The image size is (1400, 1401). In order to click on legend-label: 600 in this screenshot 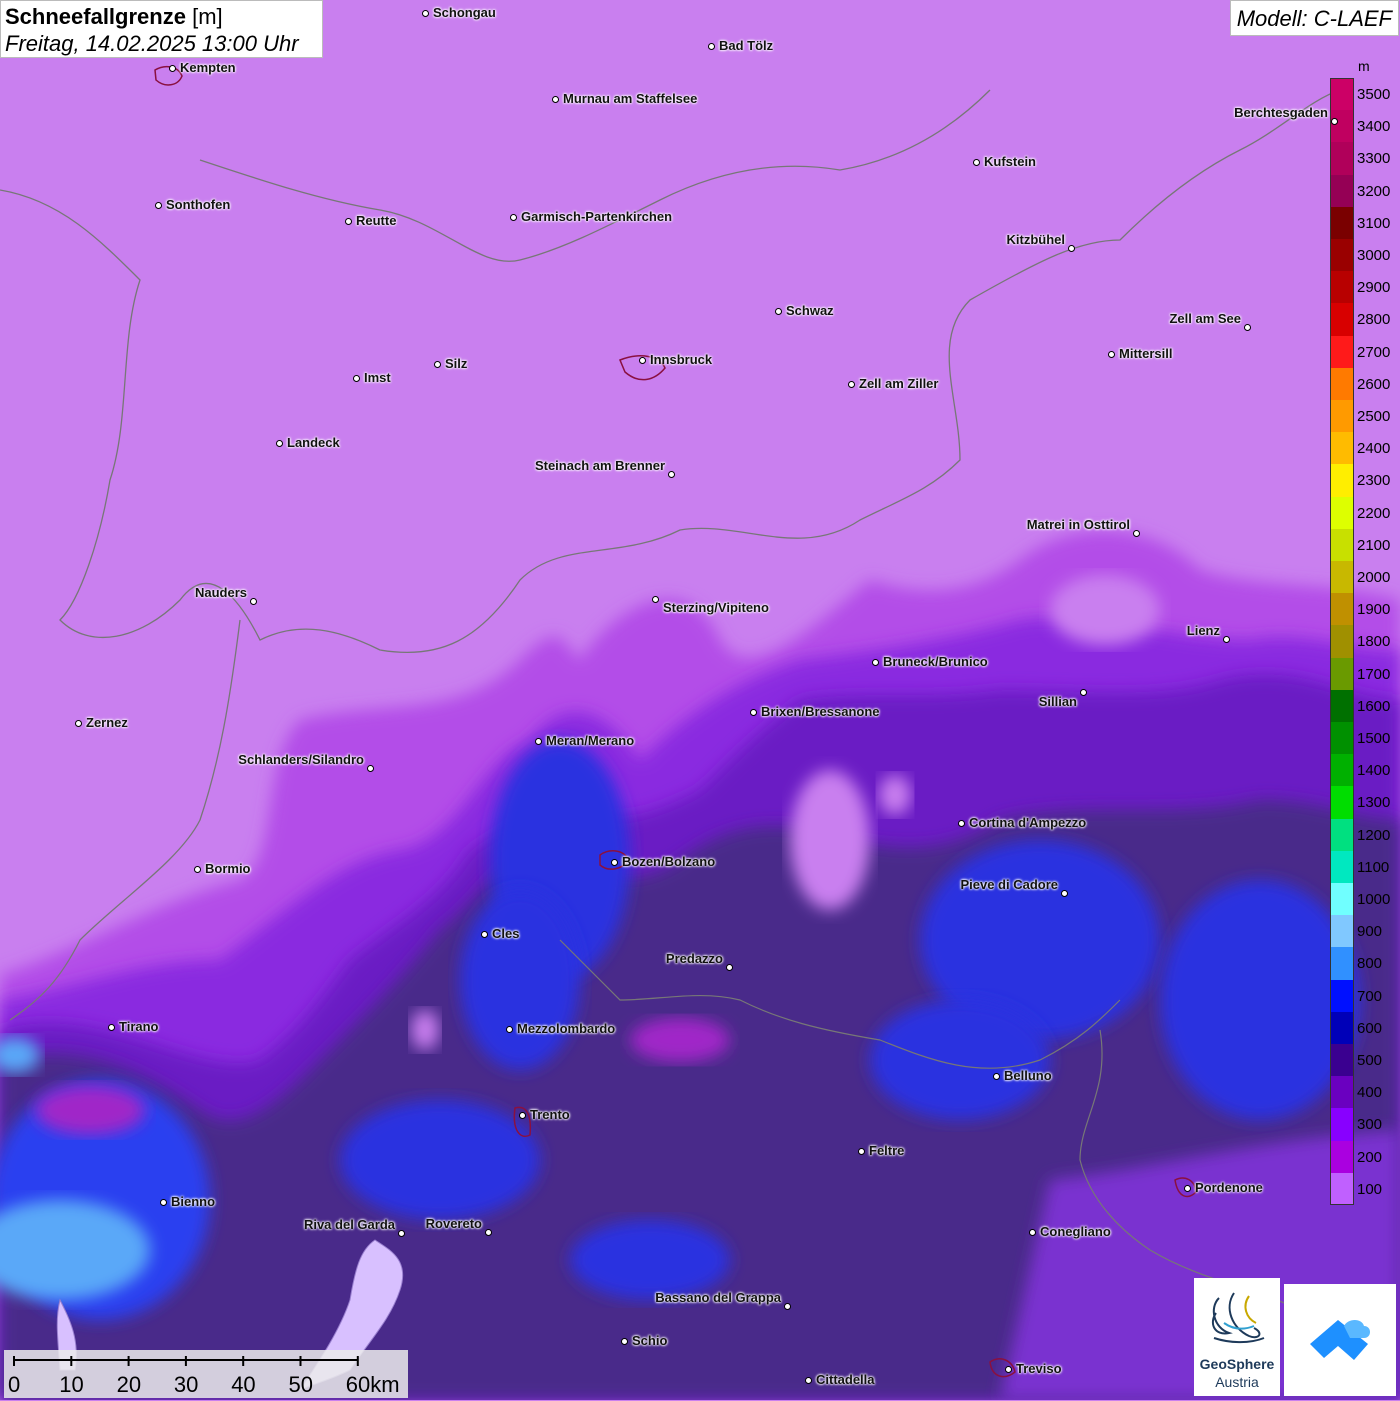, I will do `click(1370, 1028)`.